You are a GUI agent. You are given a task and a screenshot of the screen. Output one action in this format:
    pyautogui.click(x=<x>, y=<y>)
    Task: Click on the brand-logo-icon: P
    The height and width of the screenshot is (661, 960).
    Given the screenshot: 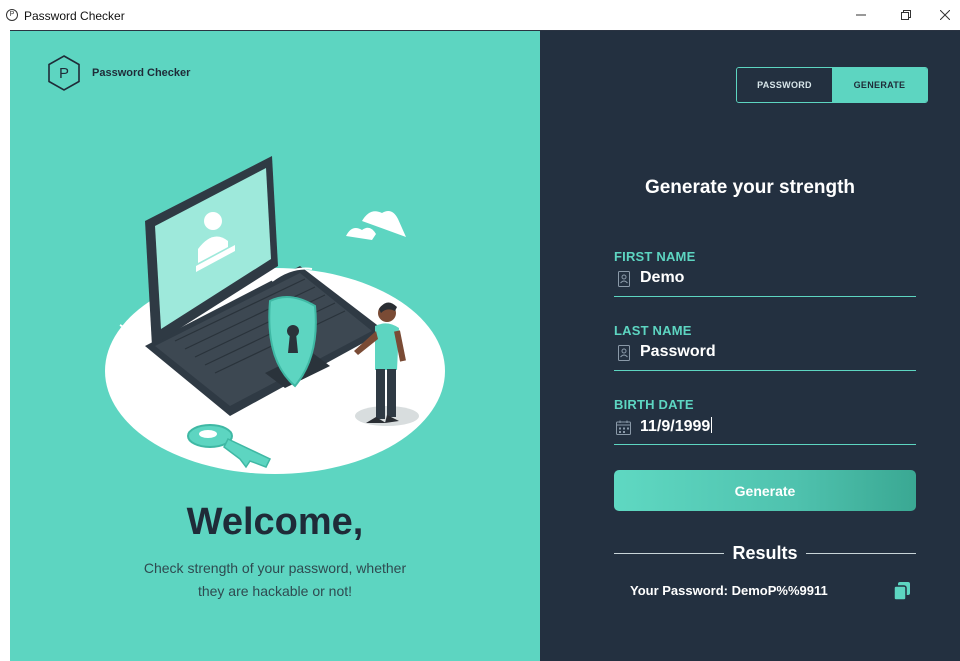 What is the action you would take?
    pyautogui.click(x=64, y=73)
    